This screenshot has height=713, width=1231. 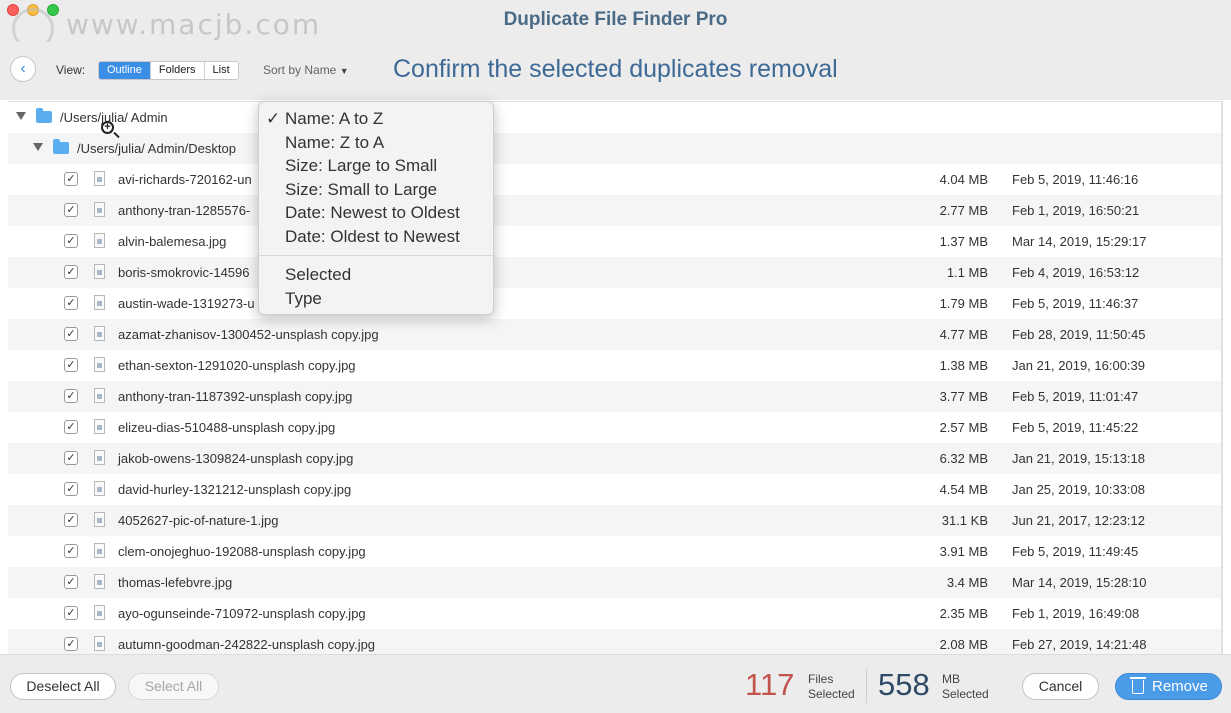 What do you see at coordinates (124, 70) in the screenshot?
I see `view-outline-tab: Outline` at bounding box center [124, 70].